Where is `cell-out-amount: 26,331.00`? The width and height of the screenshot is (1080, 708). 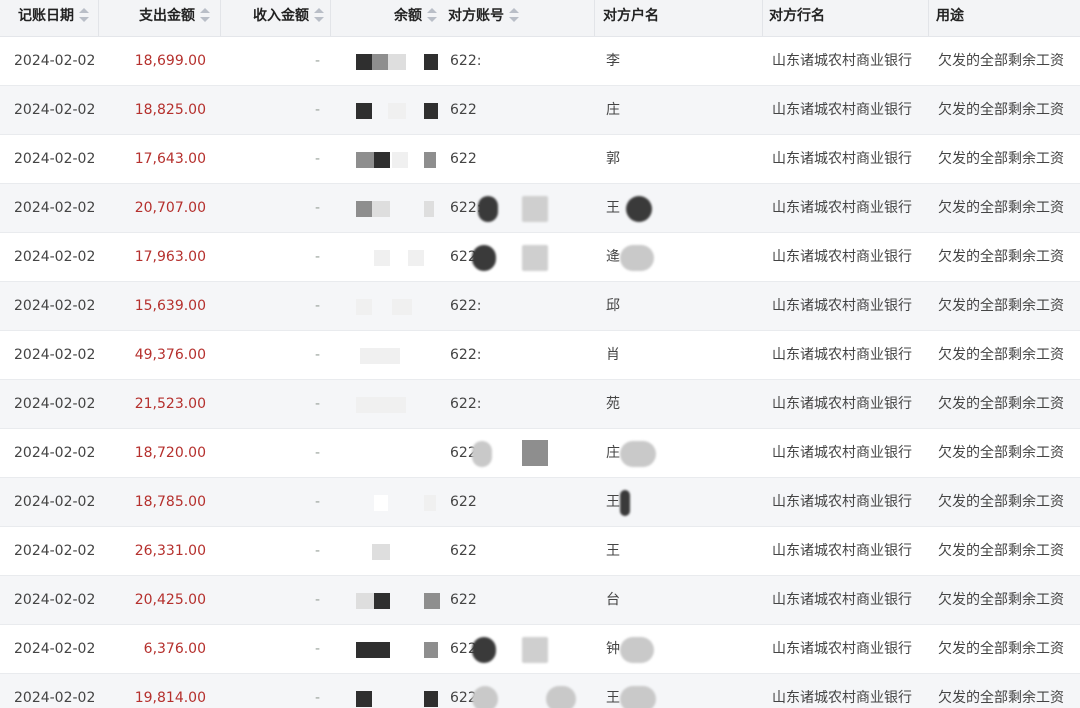
cell-out-amount: 26,331.00 is located at coordinates (170, 551).